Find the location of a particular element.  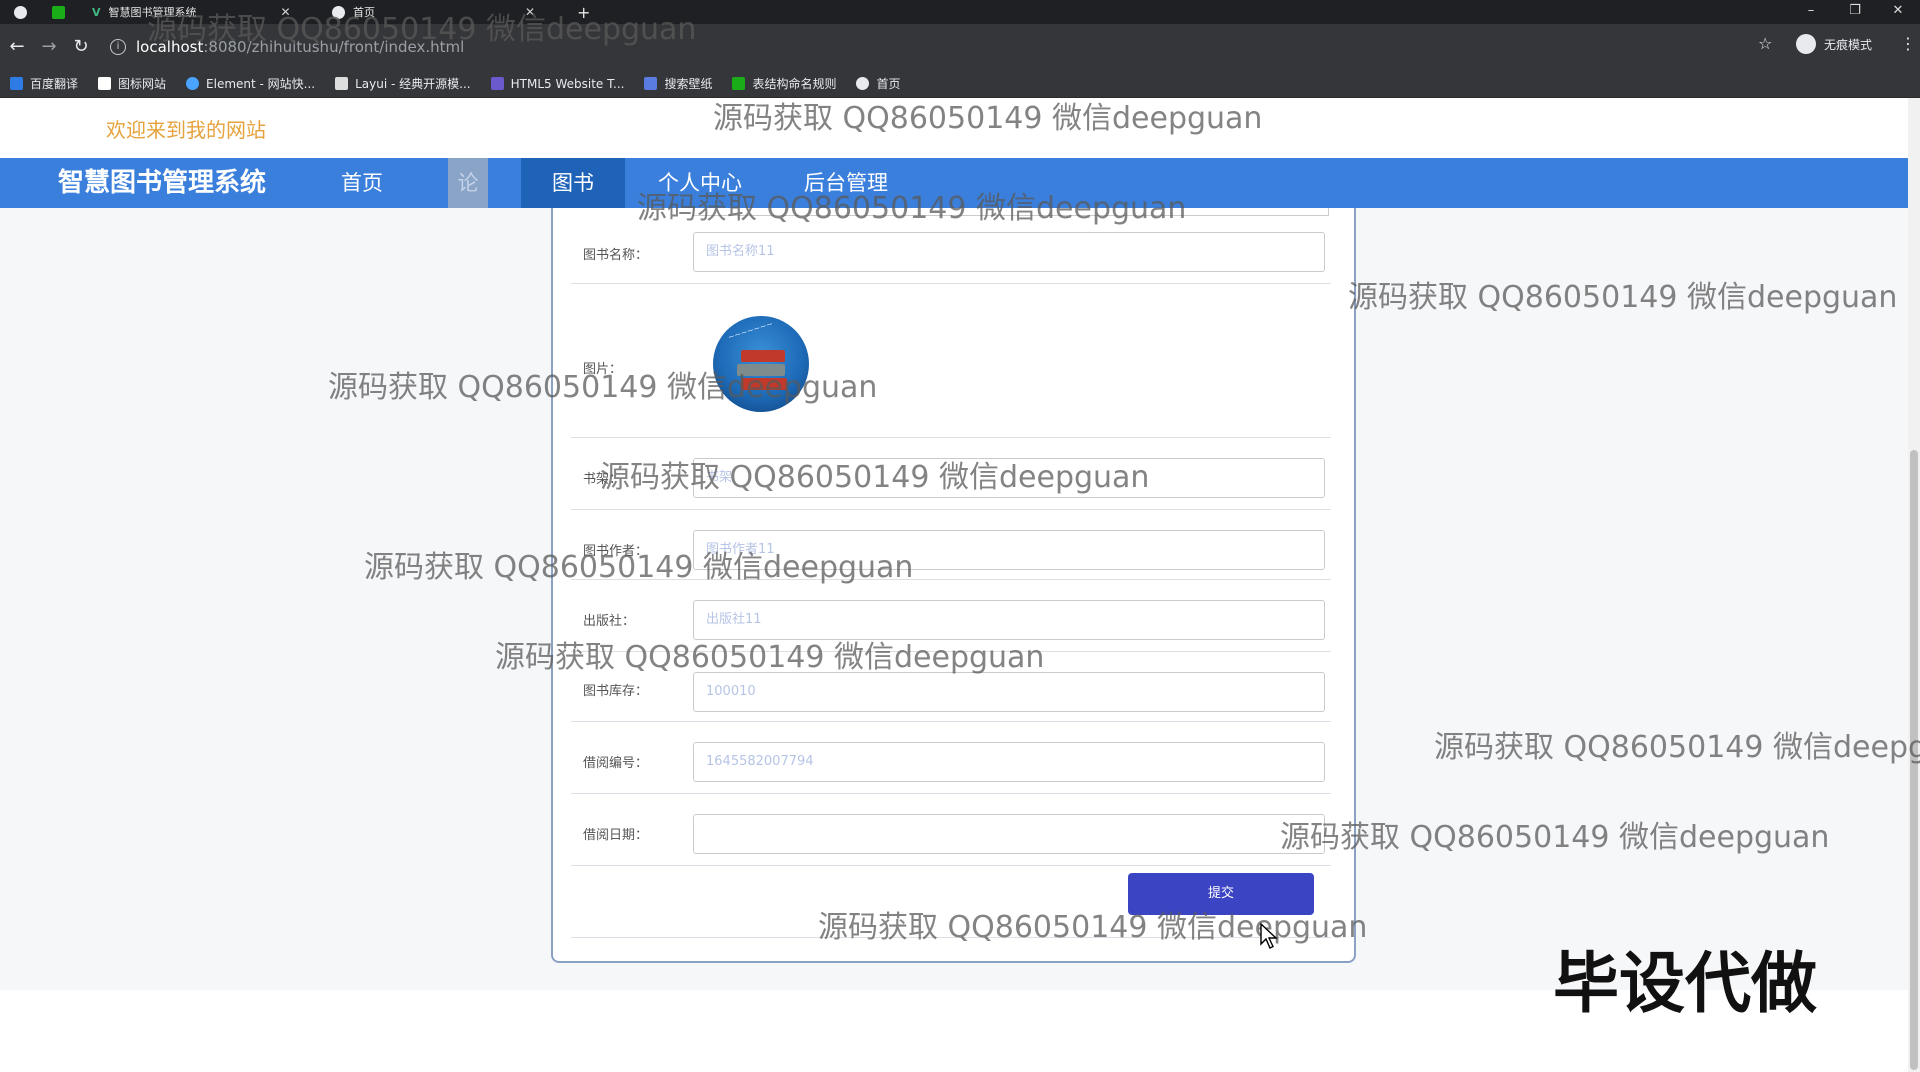

form-row-publisher: 出版社： 出版社11 is located at coordinates (951, 616).